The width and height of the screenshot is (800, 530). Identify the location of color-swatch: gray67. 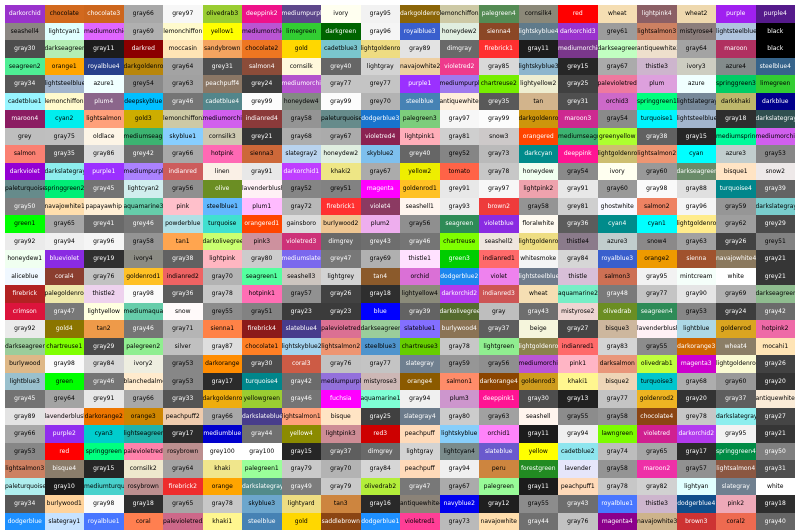
(460, 487).